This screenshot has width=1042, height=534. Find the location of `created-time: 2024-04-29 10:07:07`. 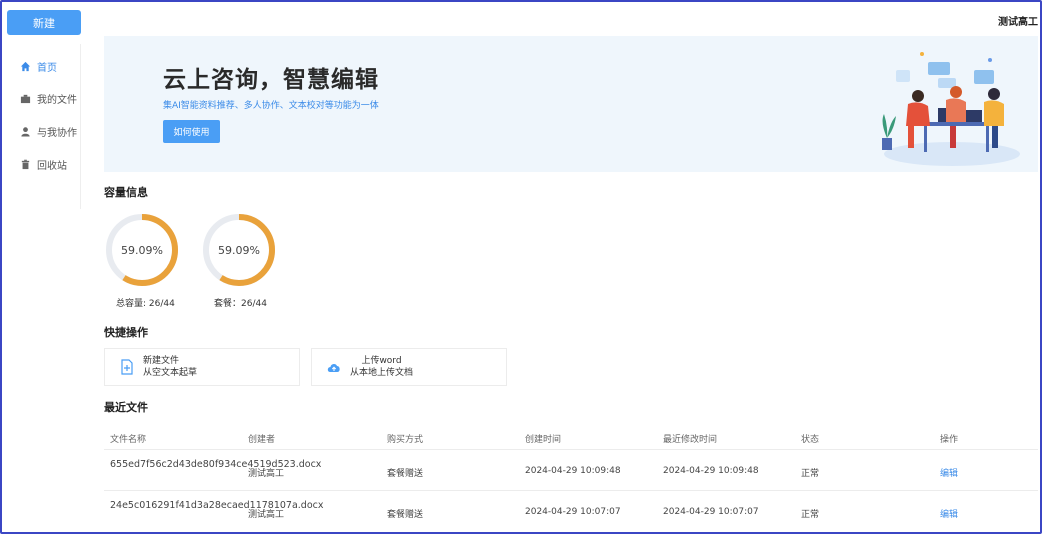

created-time: 2024-04-29 10:07:07 is located at coordinates (573, 512).